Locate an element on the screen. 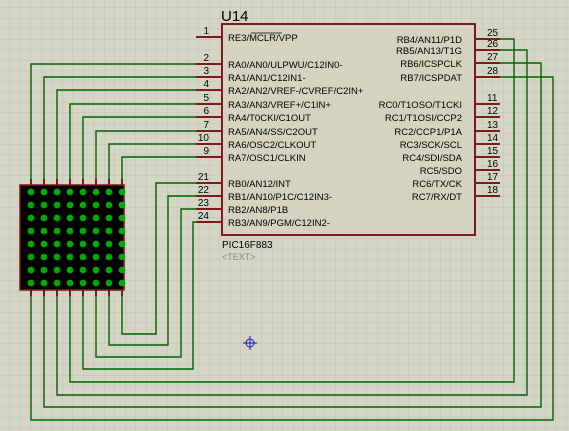 The height and width of the screenshot is (431, 569). pin-number: 1 is located at coordinates (206, 31).